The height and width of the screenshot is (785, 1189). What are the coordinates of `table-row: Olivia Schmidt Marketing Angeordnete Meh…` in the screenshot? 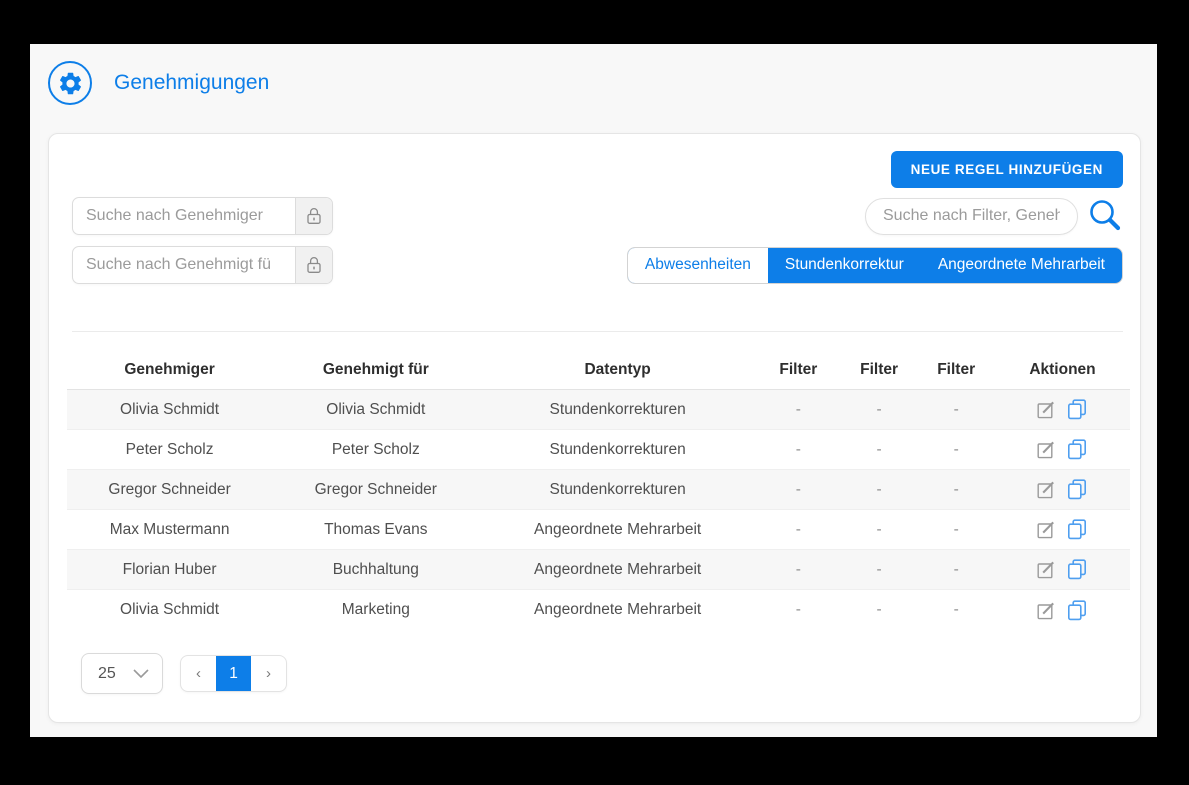 It's located at (598, 610).